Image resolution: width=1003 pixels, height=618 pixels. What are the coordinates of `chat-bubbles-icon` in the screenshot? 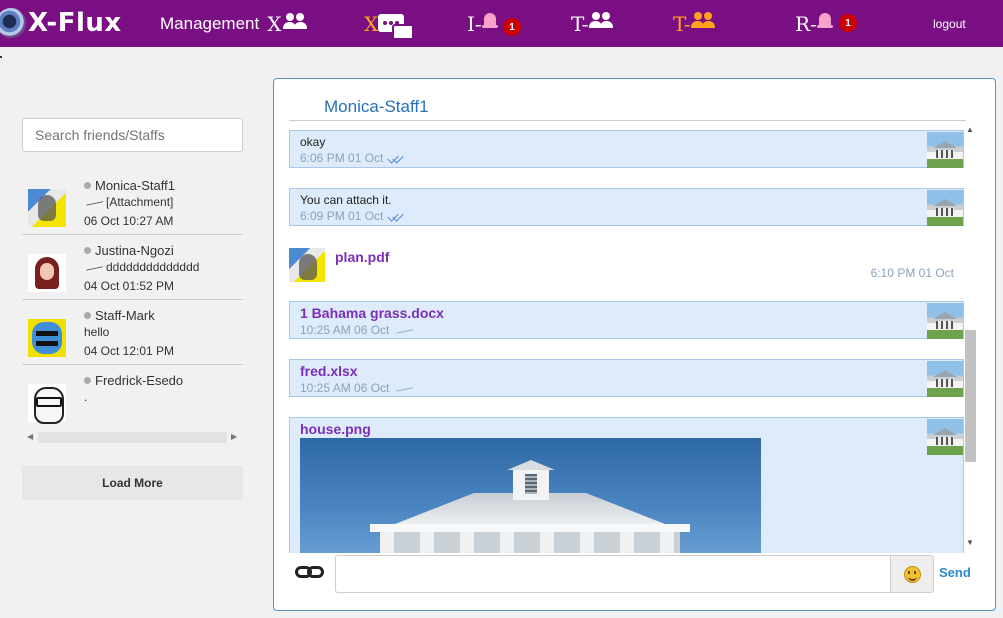 It's located at (396, 27).